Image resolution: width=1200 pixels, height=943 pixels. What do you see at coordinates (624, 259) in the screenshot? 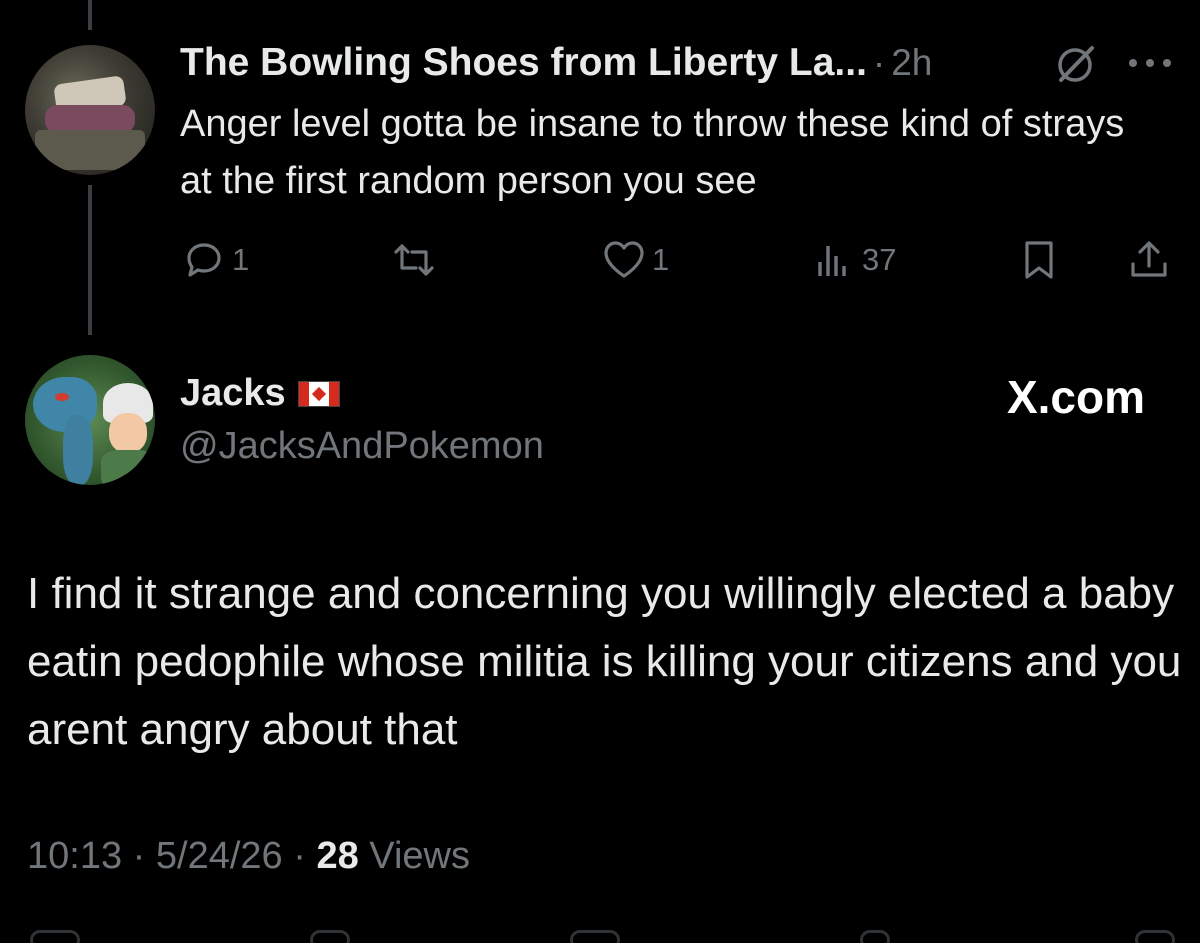
I see `like-icon` at bounding box center [624, 259].